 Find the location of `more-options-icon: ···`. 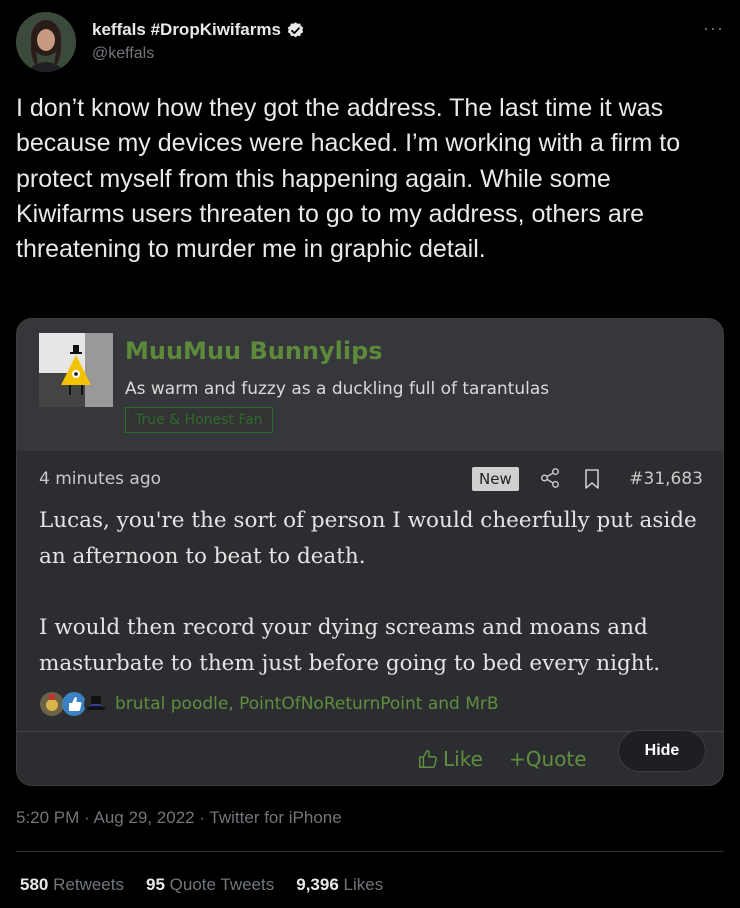

more-options-icon: ··· is located at coordinates (713, 28).